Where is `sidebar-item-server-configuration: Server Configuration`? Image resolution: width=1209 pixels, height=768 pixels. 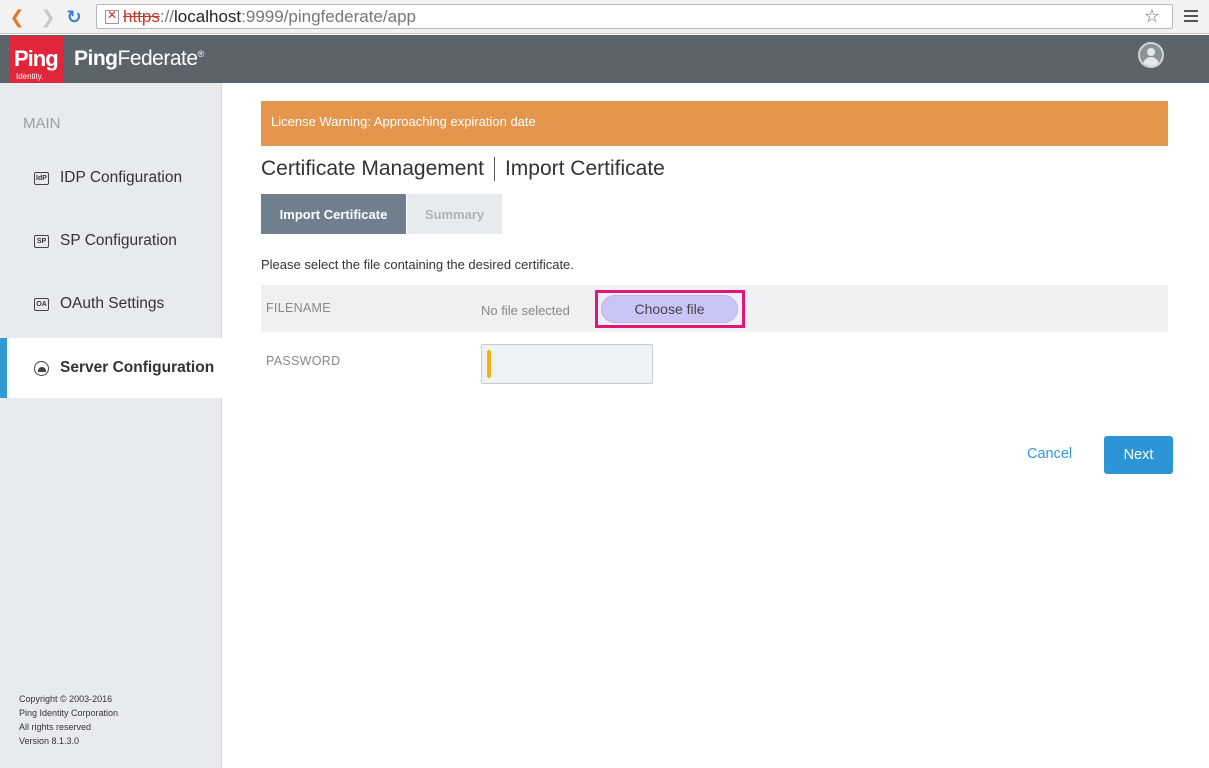 sidebar-item-server-configuration: Server Configuration is located at coordinates (115, 368).